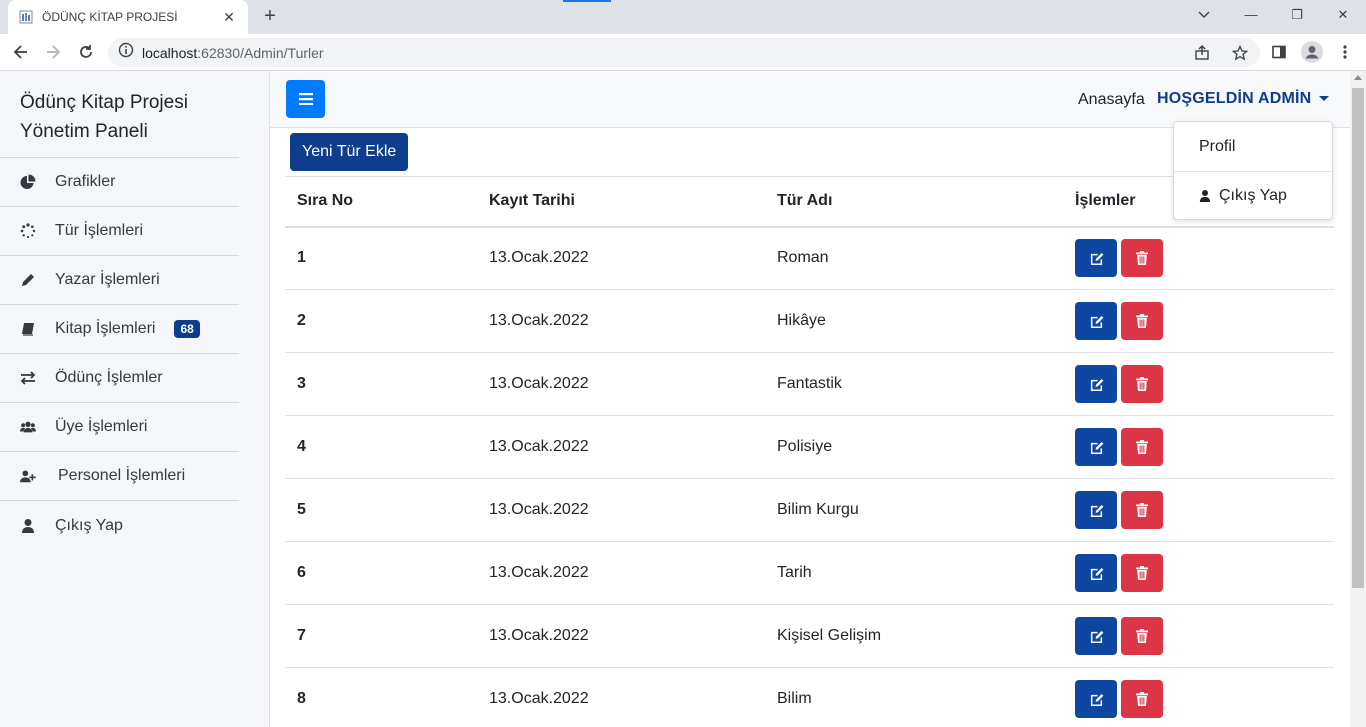 Image resolution: width=1366 pixels, height=727 pixels. What do you see at coordinates (1234, 98) in the screenshot?
I see `admin-label: HOŞGELDİN ADMİN` at bounding box center [1234, 98].